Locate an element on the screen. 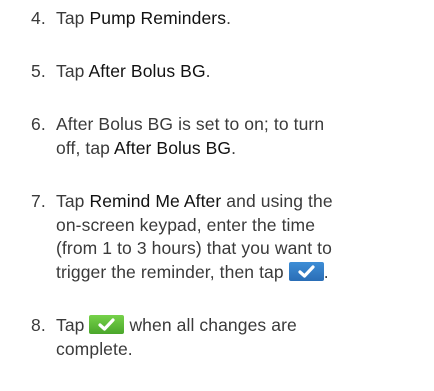 The height and width of the screenshot is (391, 434). step-term: Pump Reminders is located at coordinates (158, 18).